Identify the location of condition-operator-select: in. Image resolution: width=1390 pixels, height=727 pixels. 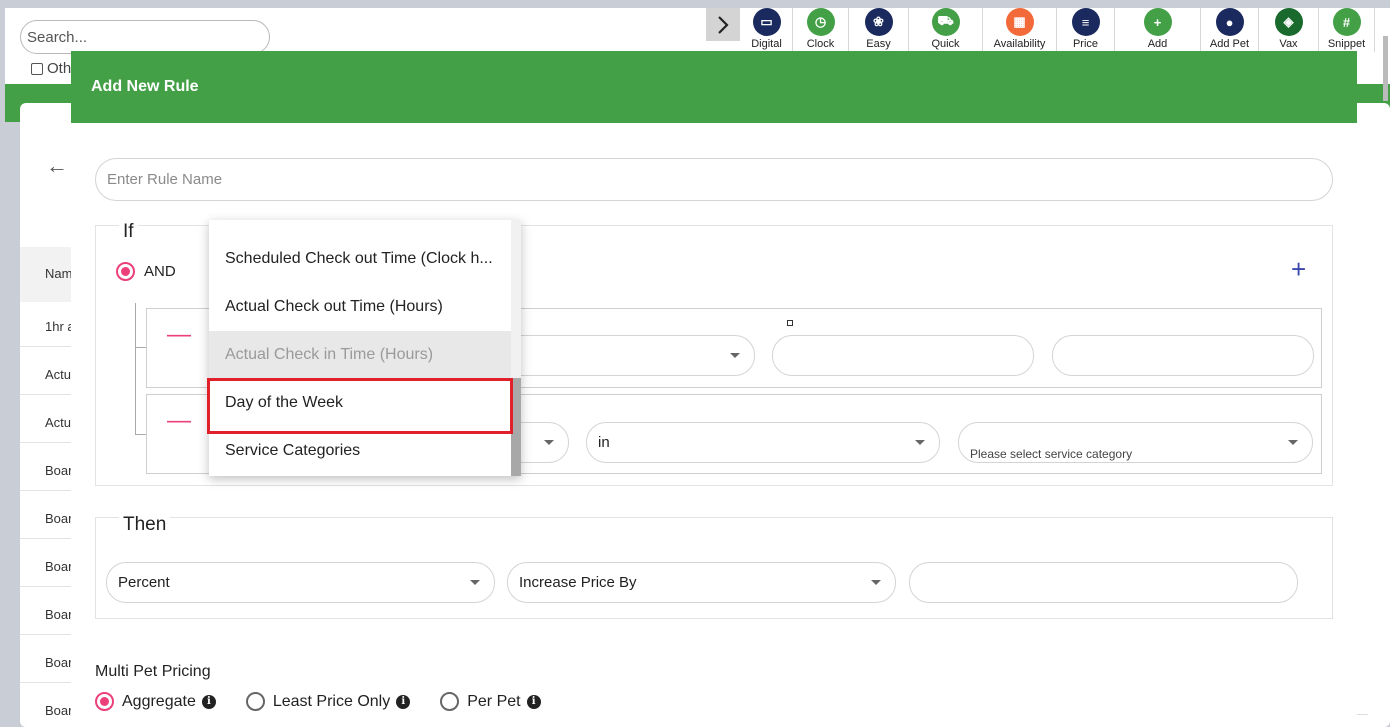
(763, 442).